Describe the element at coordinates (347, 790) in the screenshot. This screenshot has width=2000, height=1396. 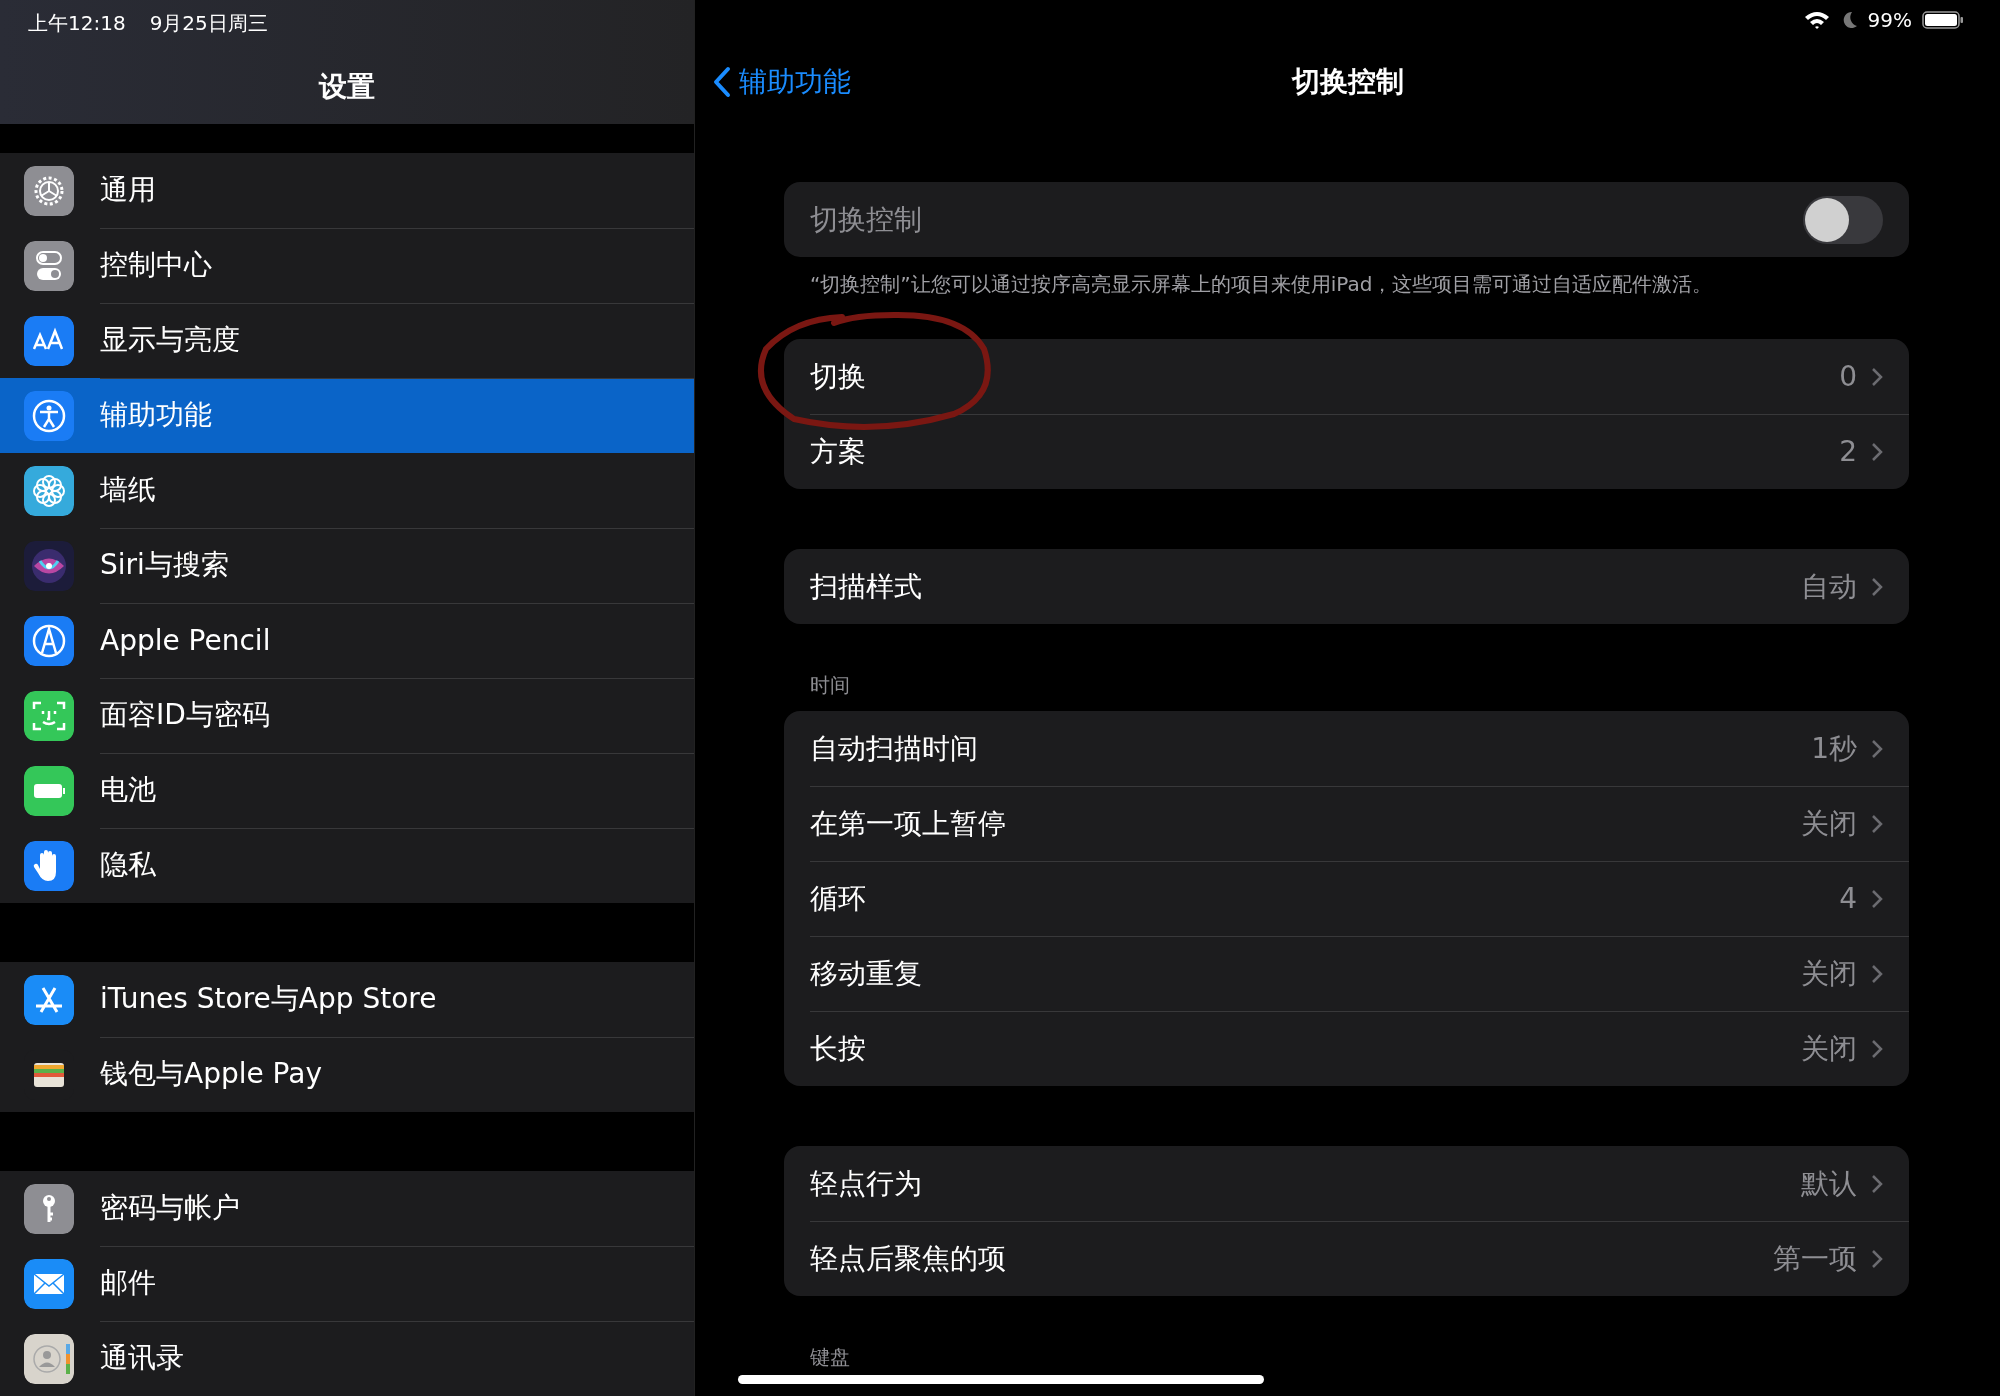
I see `sidebar-item: 电池` at that location.